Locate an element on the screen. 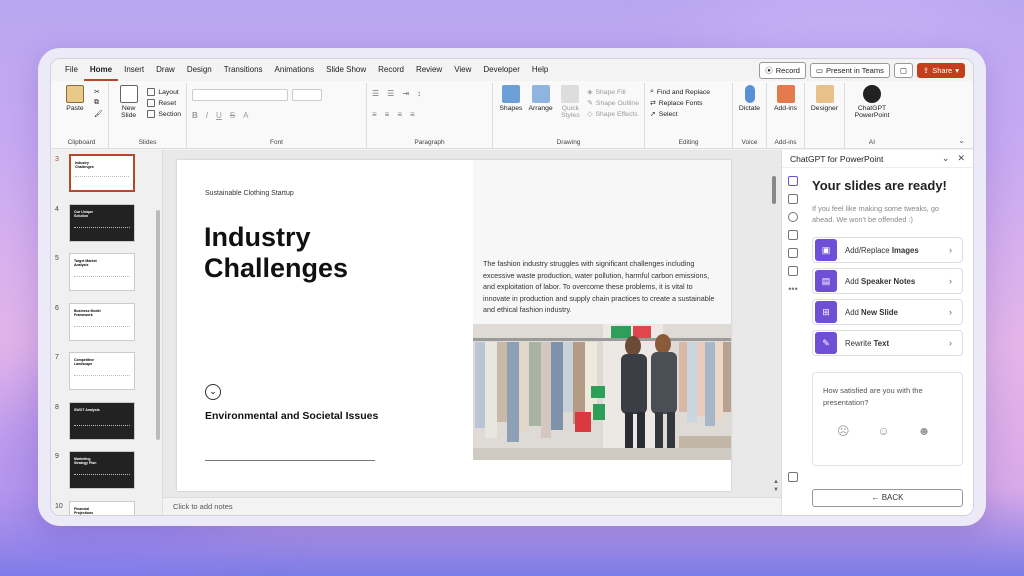 This screenshot has height=576, width=1024. edit-icon is located at coordinates (793, 271).